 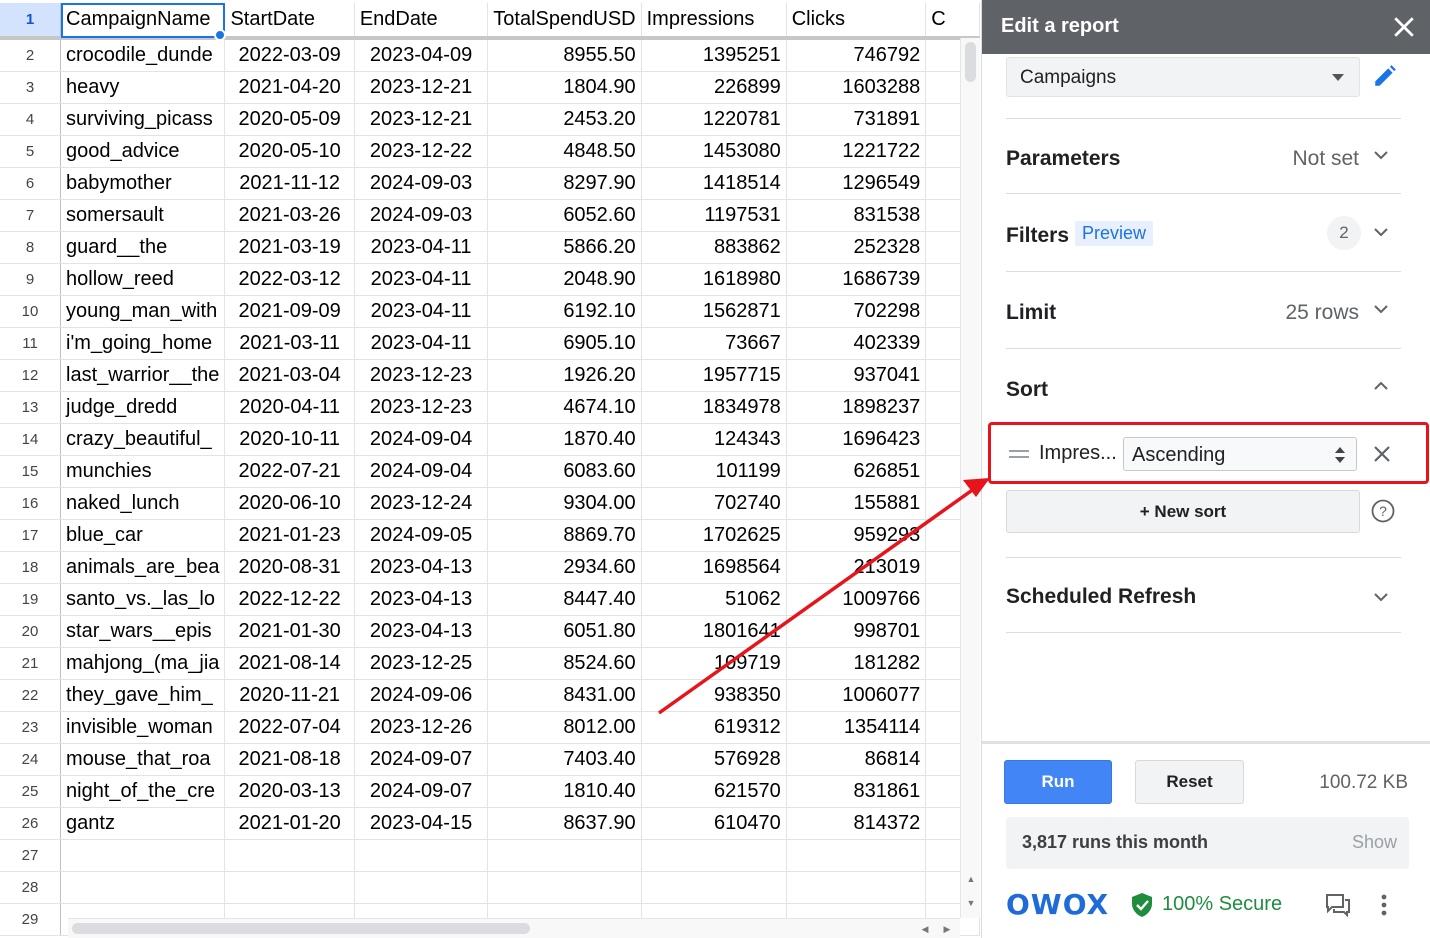 What do you see at coordinates (143, 599) in the screenshot?
I see `table-cell: santo_vs._las_lo` at bounding box center [143, 599].